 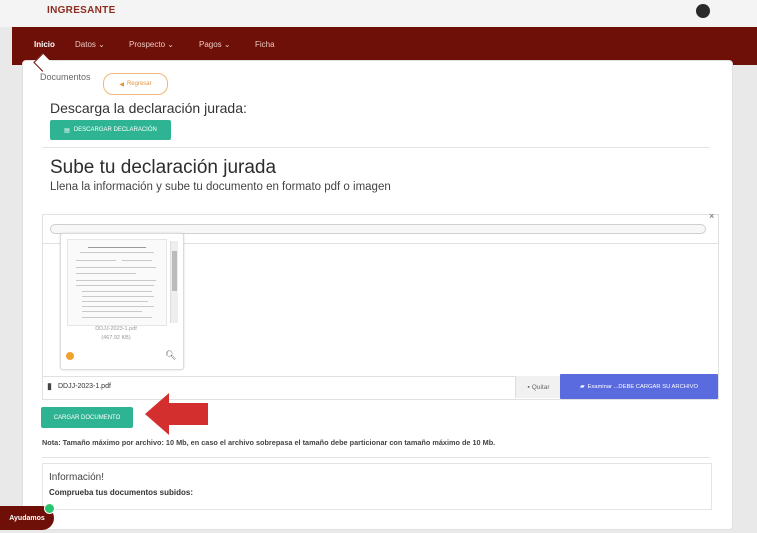 What do you see at coordinates (174, 282) in the screenshot?
I see `preview-scrollbar` at bounding box center [174, 282].